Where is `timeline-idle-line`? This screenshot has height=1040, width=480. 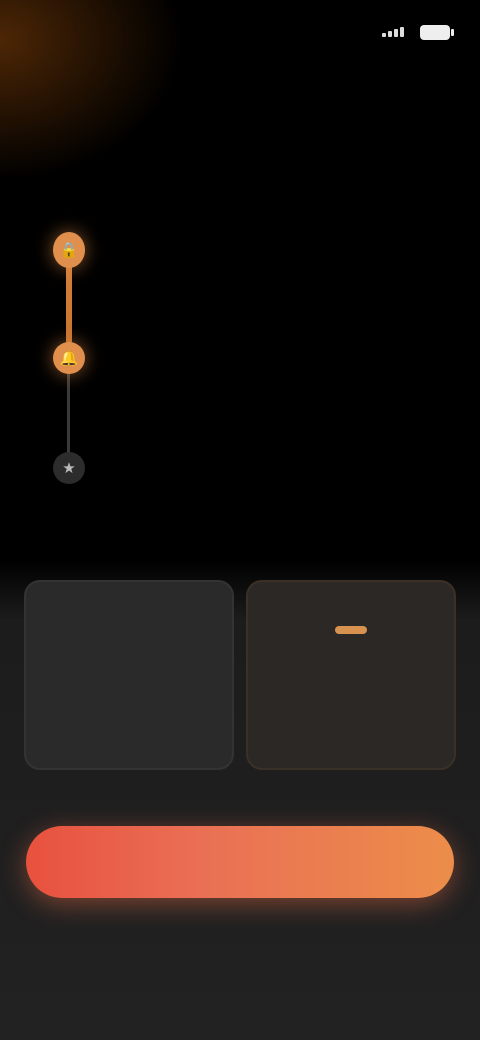
timeline-idle-line is located at coordinates (68, 410).